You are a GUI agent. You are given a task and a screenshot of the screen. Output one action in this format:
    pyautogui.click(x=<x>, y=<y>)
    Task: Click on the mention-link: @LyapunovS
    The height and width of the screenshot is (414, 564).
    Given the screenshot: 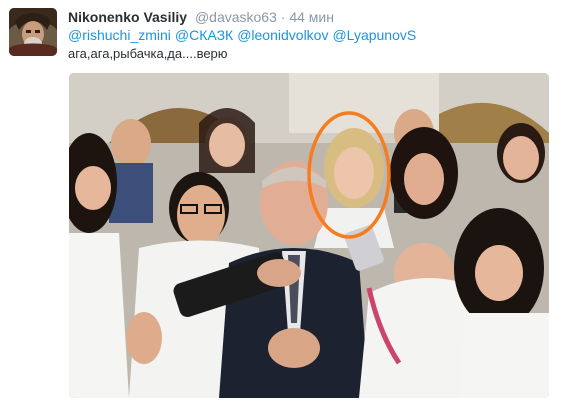 What is the action you would take?
    pyautogui.click(x=374, y=35)
    